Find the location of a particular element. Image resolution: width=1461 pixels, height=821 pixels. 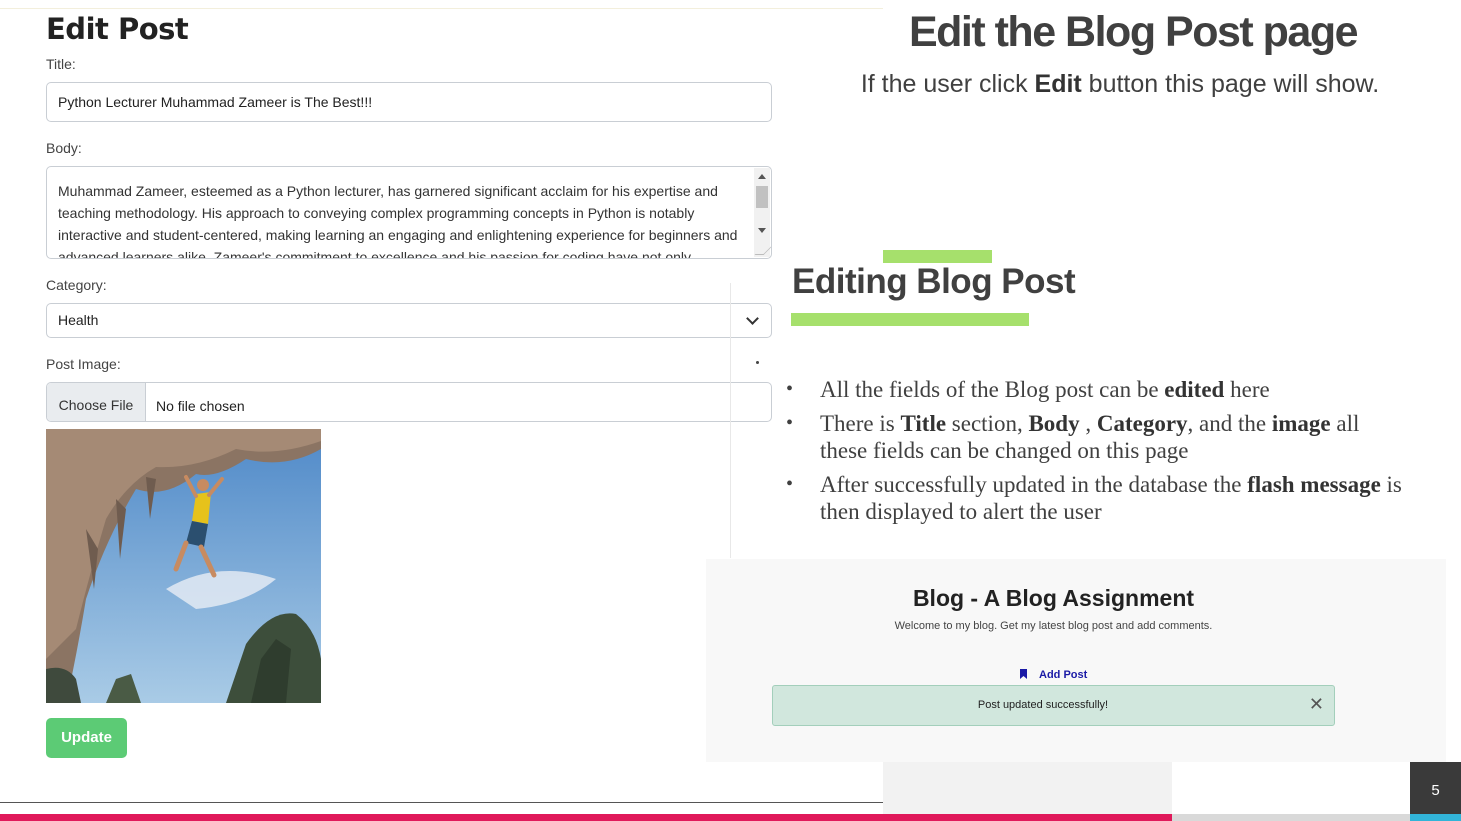

flash-alert: Post updated successfully! ✕ is located at coordinates (1053, 705).